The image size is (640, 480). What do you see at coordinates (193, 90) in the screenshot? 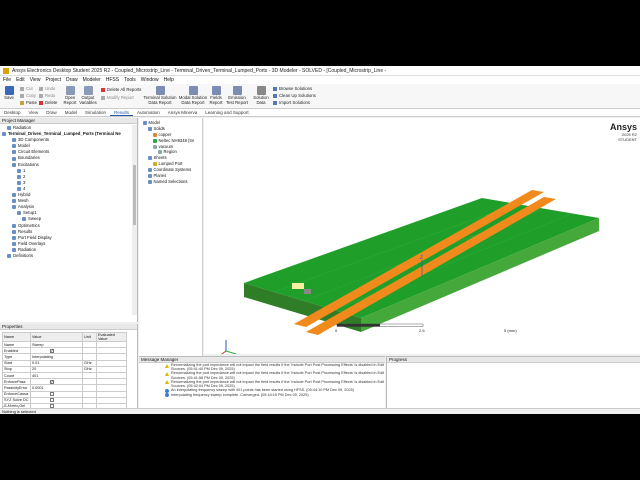
I see `modal-report-icon` at bounding box center [193, 90].